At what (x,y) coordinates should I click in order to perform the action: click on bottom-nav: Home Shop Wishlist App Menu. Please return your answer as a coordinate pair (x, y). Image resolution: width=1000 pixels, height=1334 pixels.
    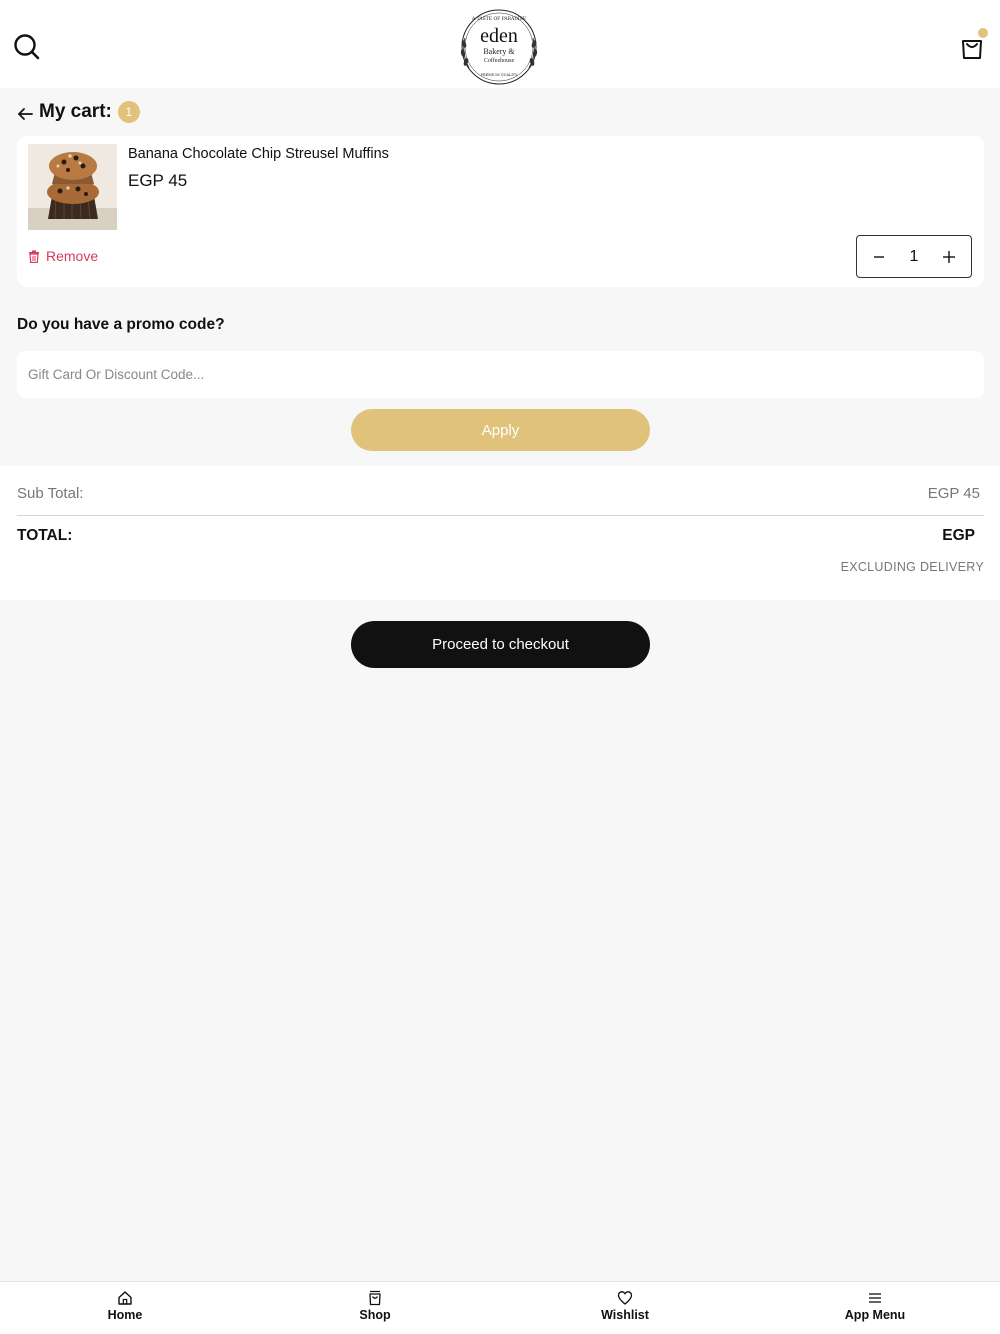
    Looking at the image, I should click on (500, 1307).